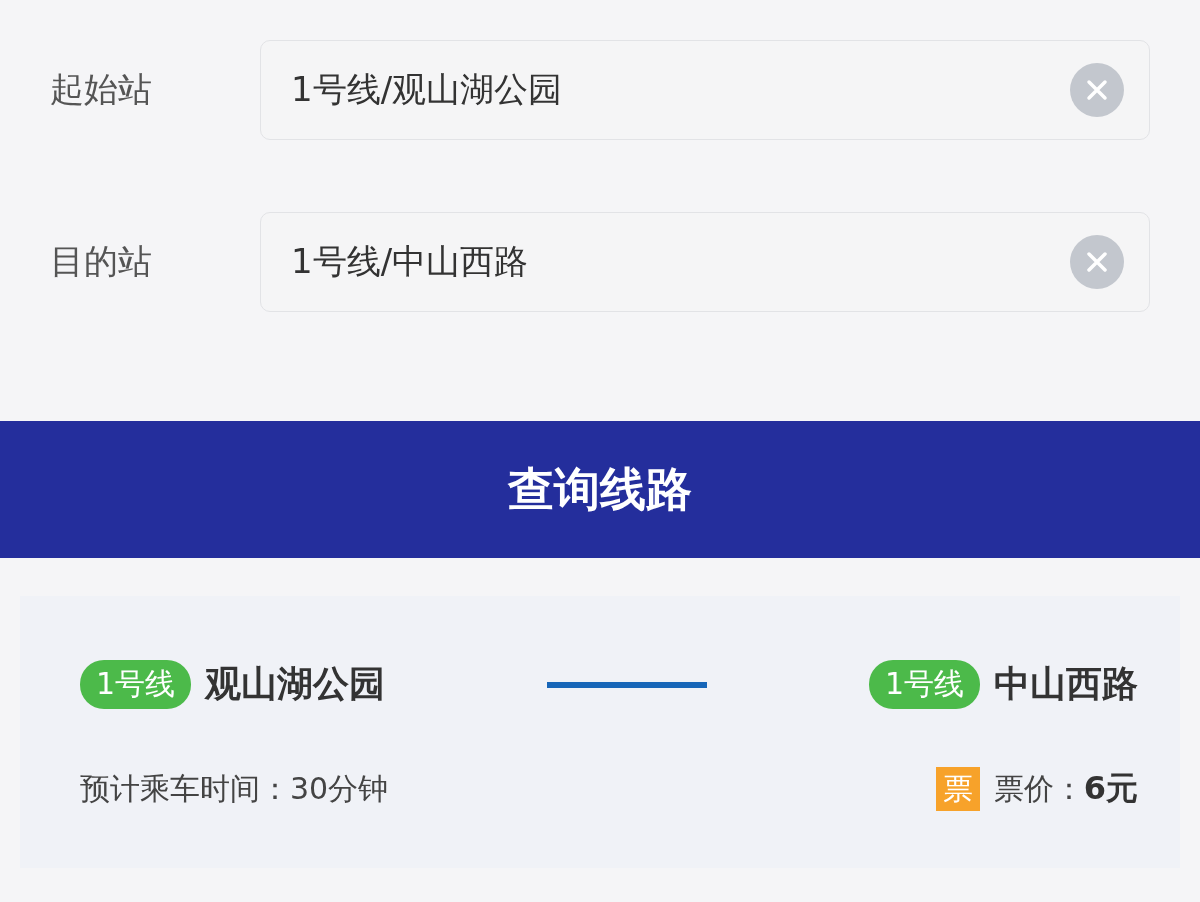 The width and height of the screenshot is (1200, 902). I want to click on ticket-icon: 票, so click(957, 789).